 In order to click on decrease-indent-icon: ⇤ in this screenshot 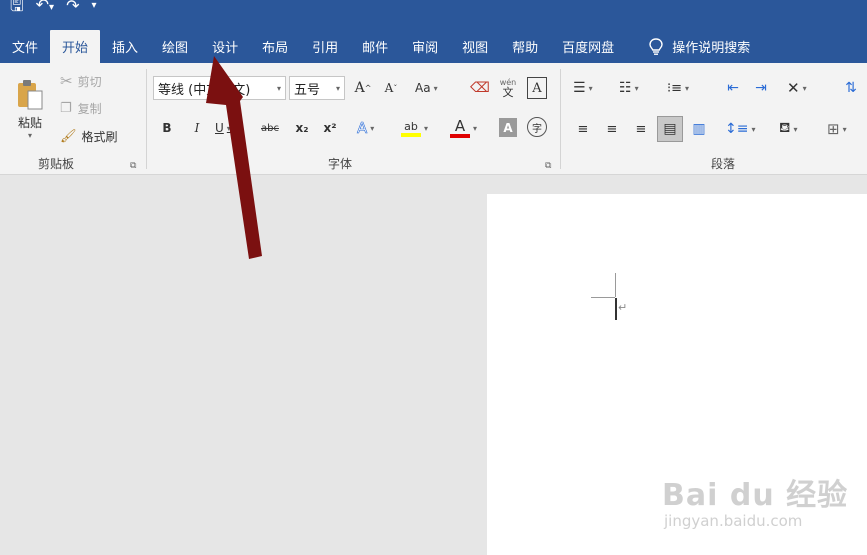, I will do `click(733, 88)`.